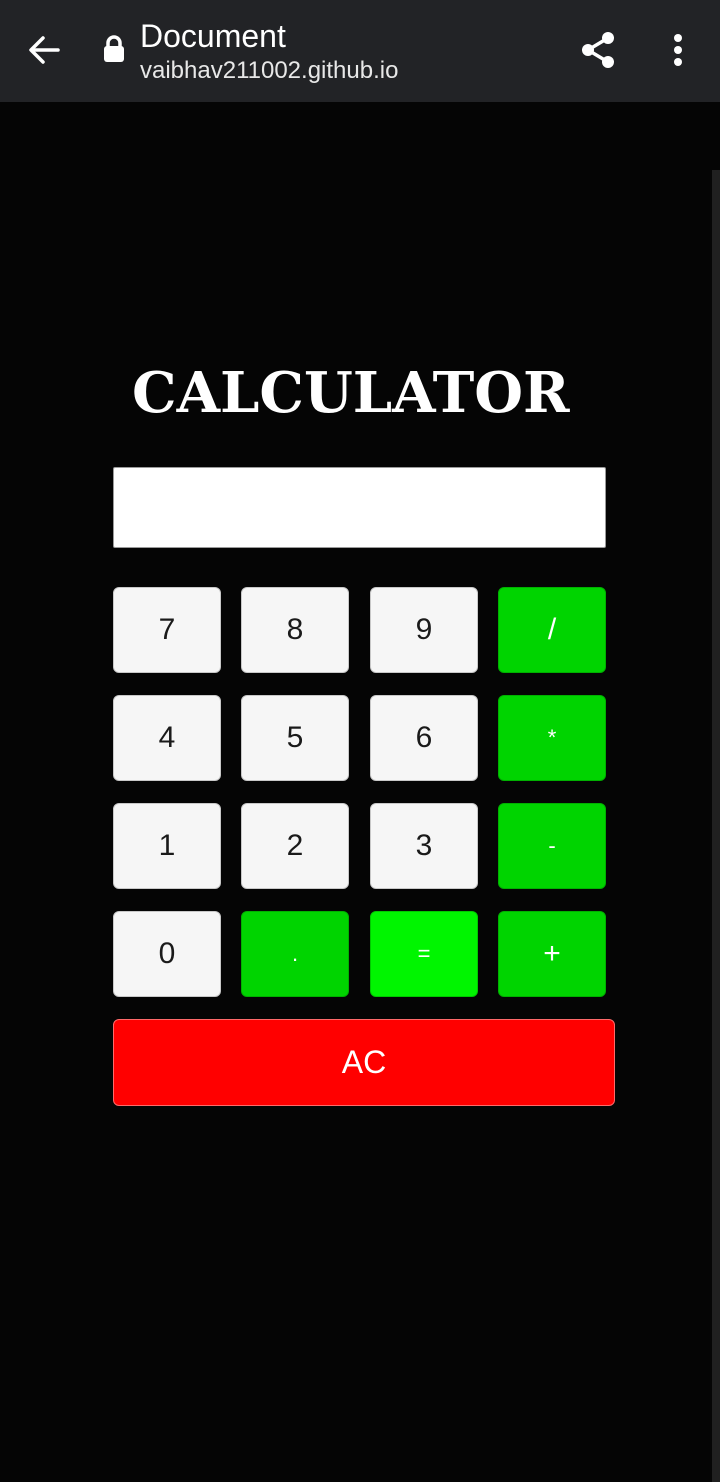 This screenshot has width=720, height=1482. What do you see at coordinates (424, 954) in the screenshot?
I see `equals-key: =` at bounding box center [424, 954].